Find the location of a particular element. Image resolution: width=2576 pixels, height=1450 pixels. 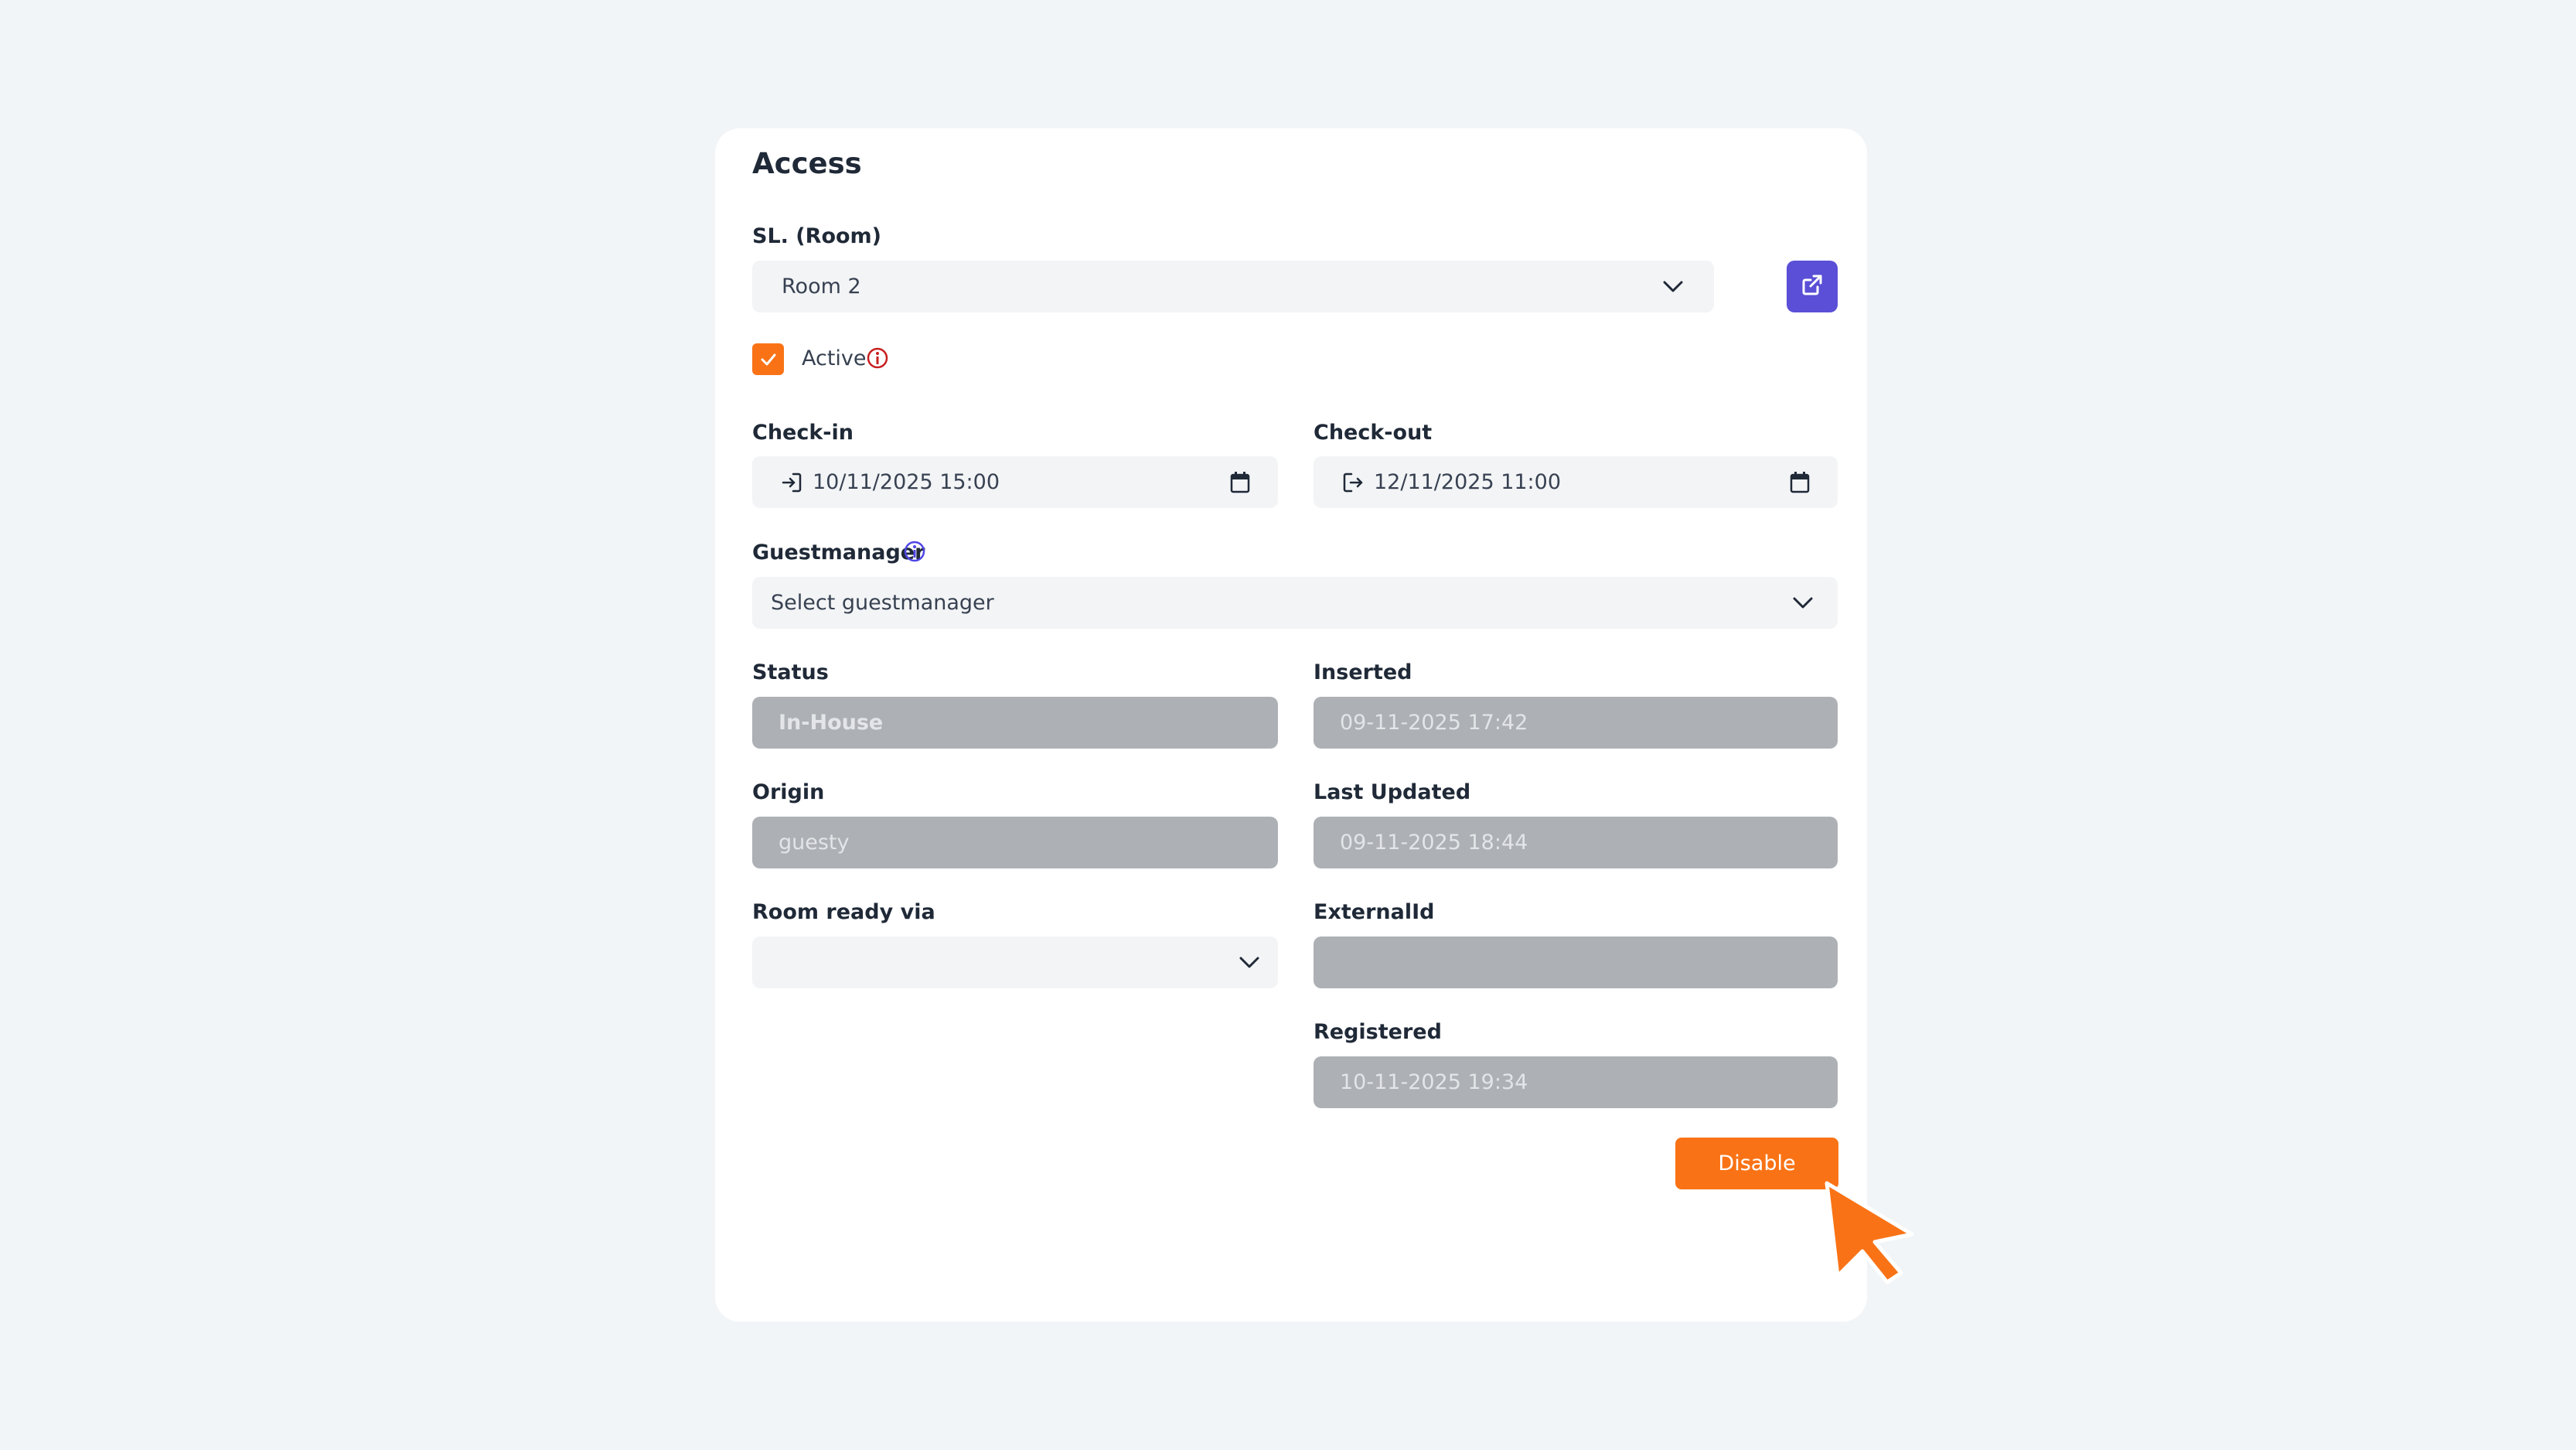

inserted-value: 09-11-2025 17:42 is located at coordinates (1434, 723).